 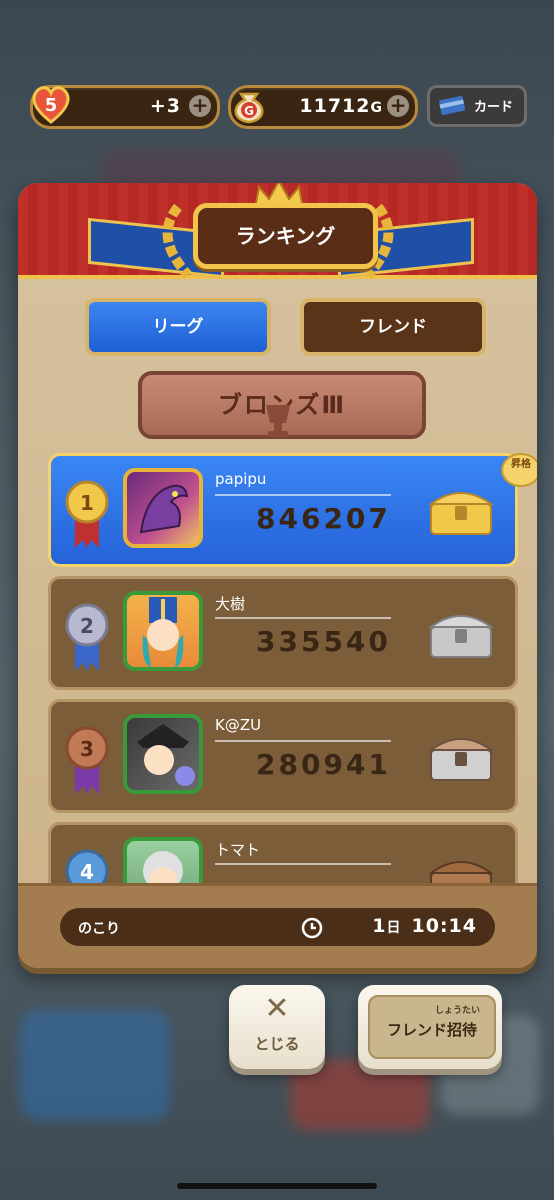 I want to click on tab-league: リーグ, so click(x=178, y=327).